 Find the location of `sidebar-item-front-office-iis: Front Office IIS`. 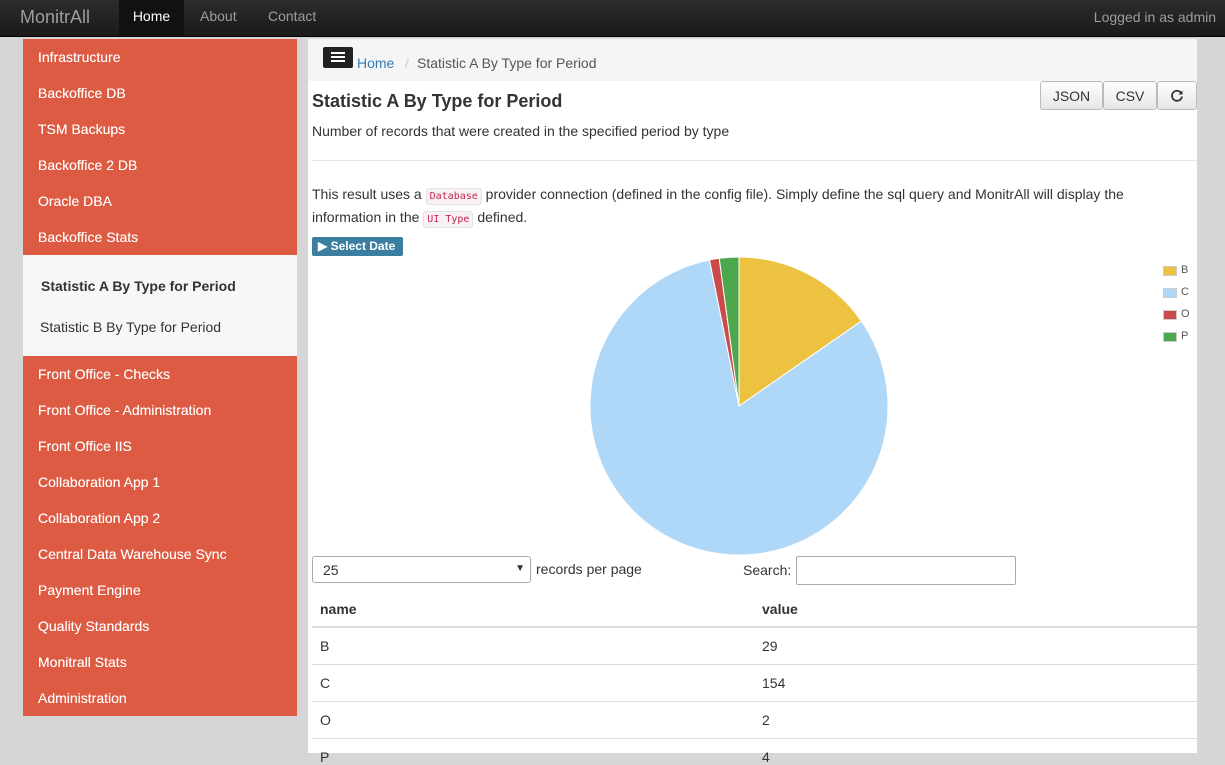

sidebar-item-front-office-iis: Front Office IIS is located at coordinates (160, 446).